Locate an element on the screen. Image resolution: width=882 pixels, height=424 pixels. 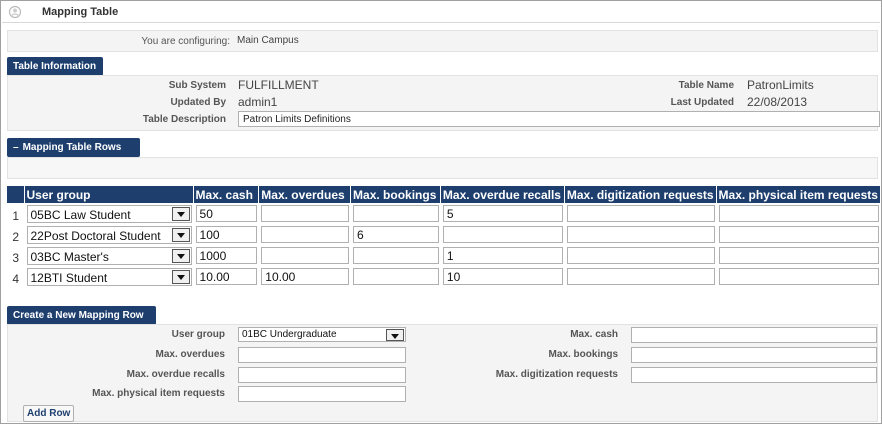
sub-system-label: Sub System is located at coordinates (197, 85).